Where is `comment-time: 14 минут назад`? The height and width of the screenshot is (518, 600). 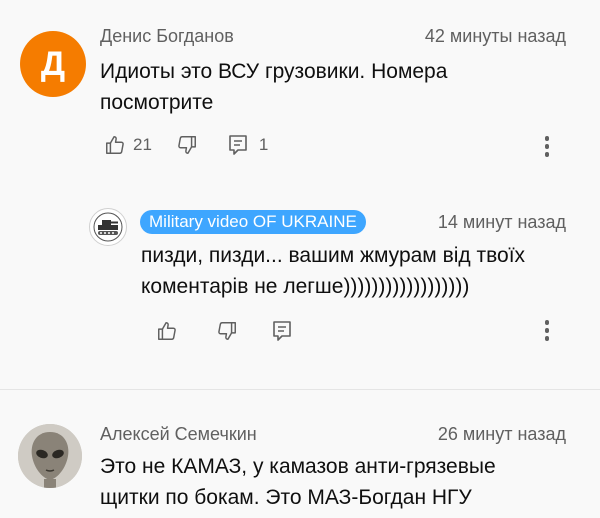 comment-time: 14 минут назад is located at coordinates (501, 222).